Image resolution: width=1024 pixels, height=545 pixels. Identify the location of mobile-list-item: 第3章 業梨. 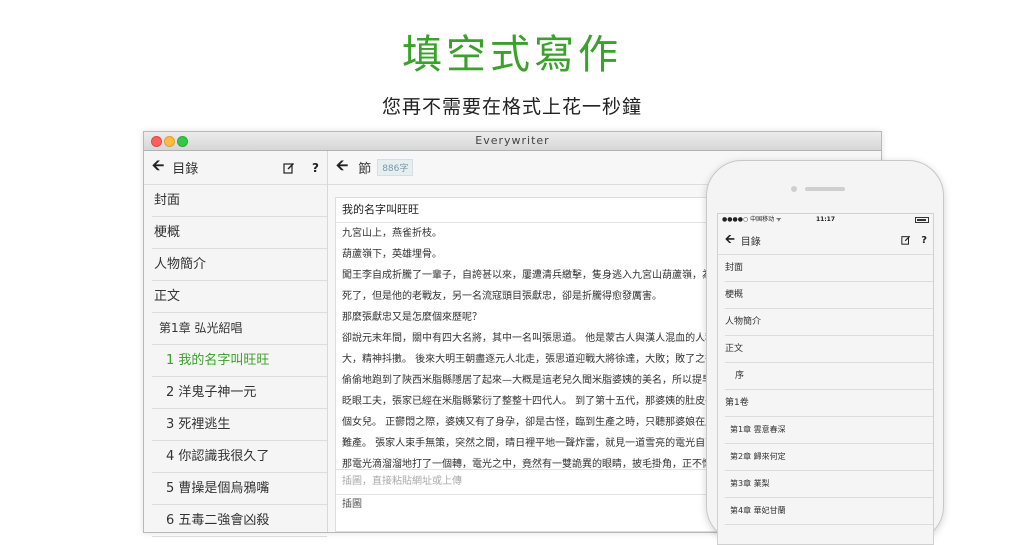
(829, 484).